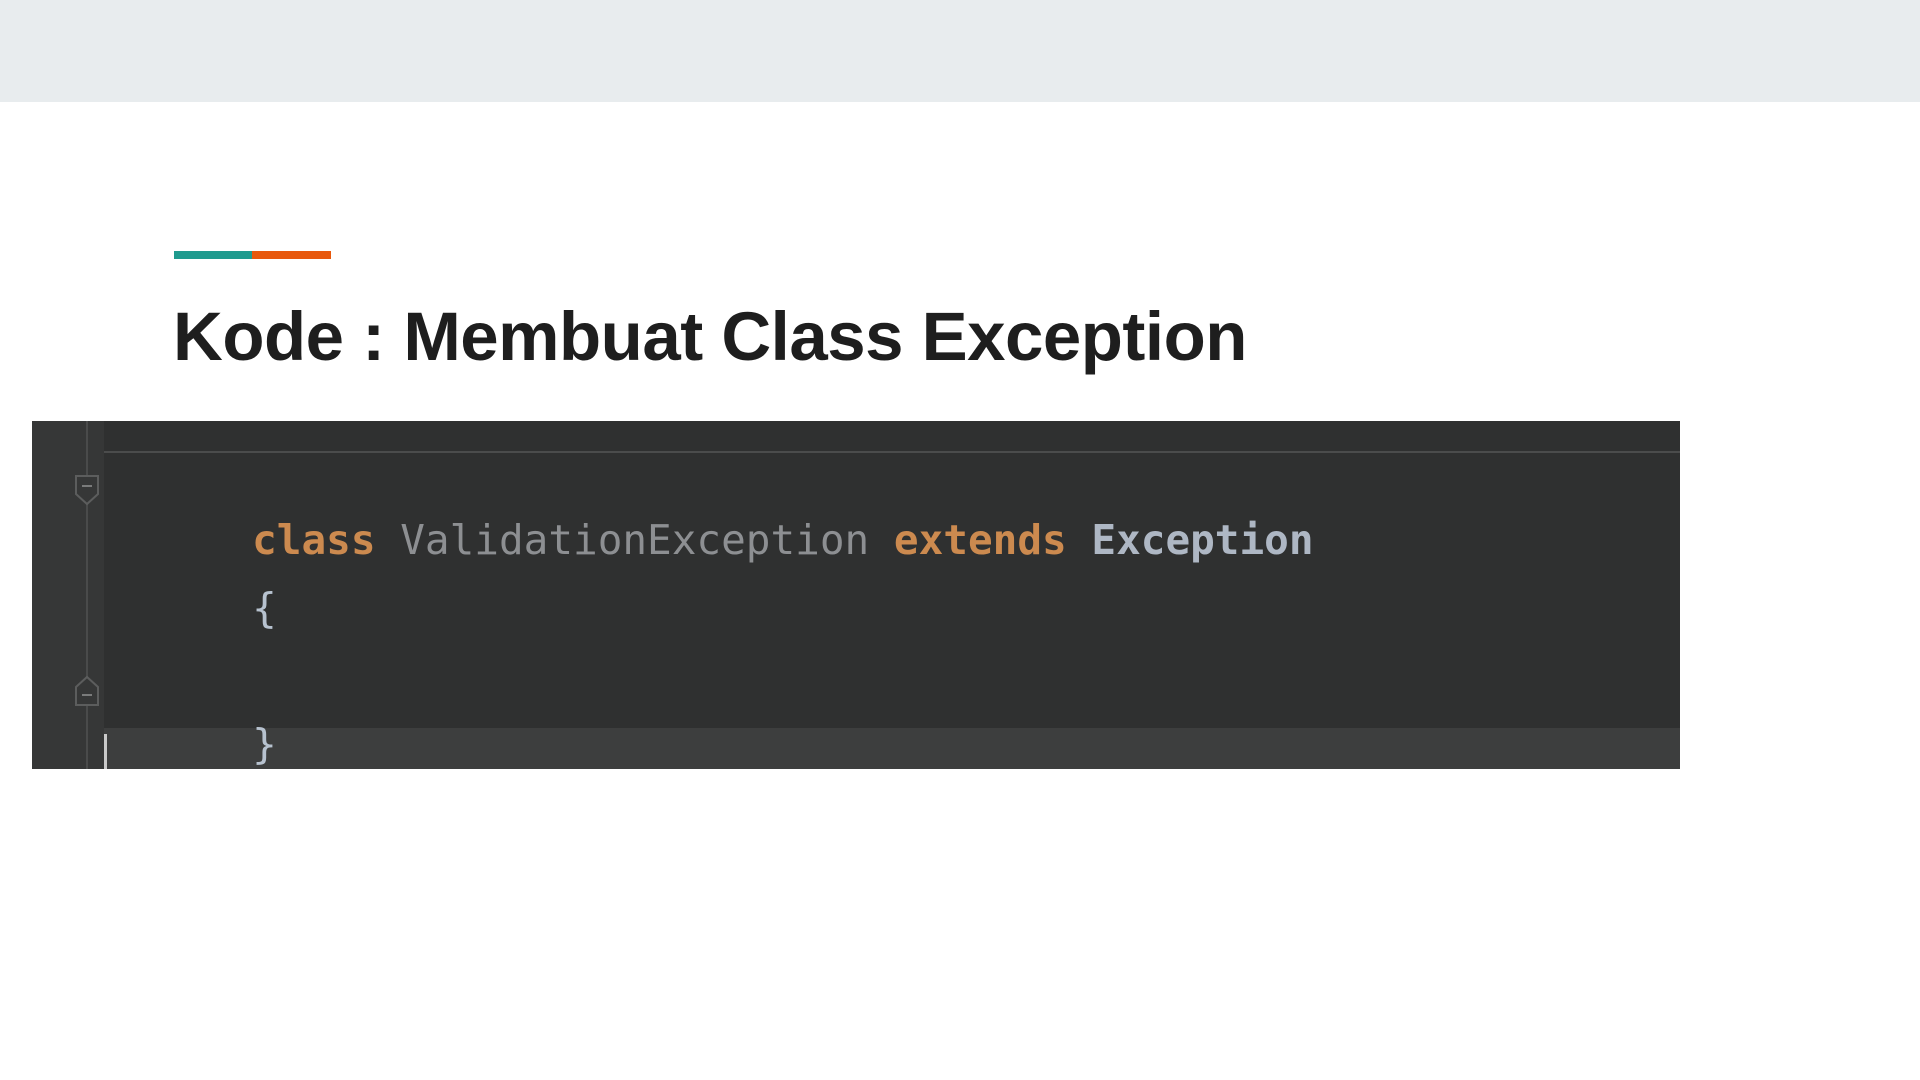 The height and width of the screenshot is (1080, 1920). What do you see at coordinates (1202, 540) in the screenshot?
I see `parent-type-token: Exception` at bounding box center [1202, 540].